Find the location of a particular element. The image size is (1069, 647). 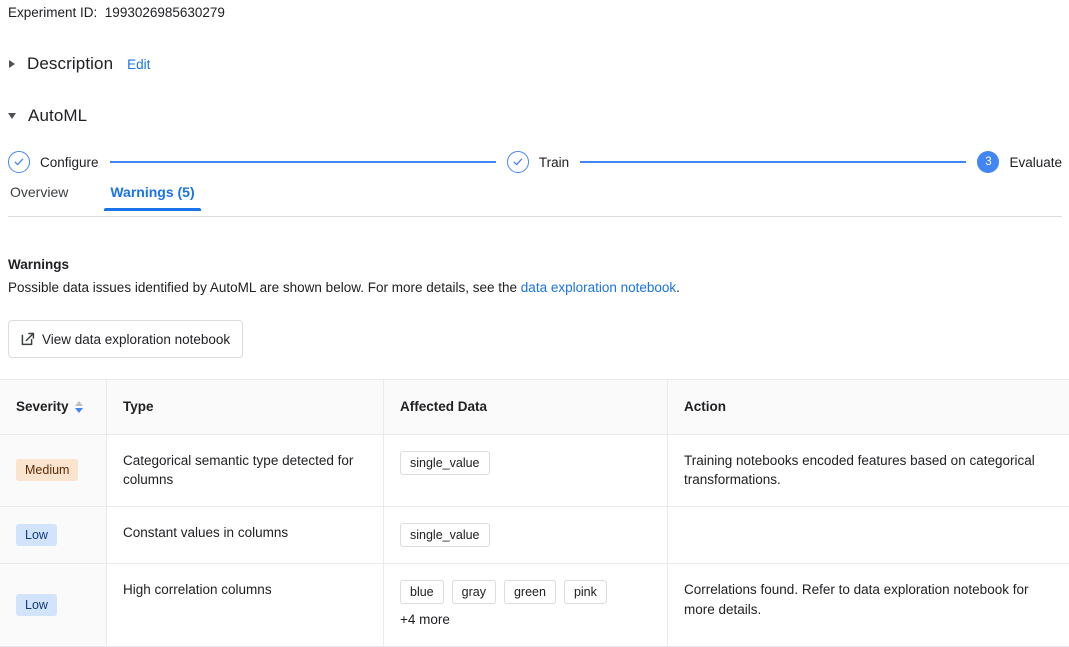

step-train-label: Train is located at coordinates (554, 162).